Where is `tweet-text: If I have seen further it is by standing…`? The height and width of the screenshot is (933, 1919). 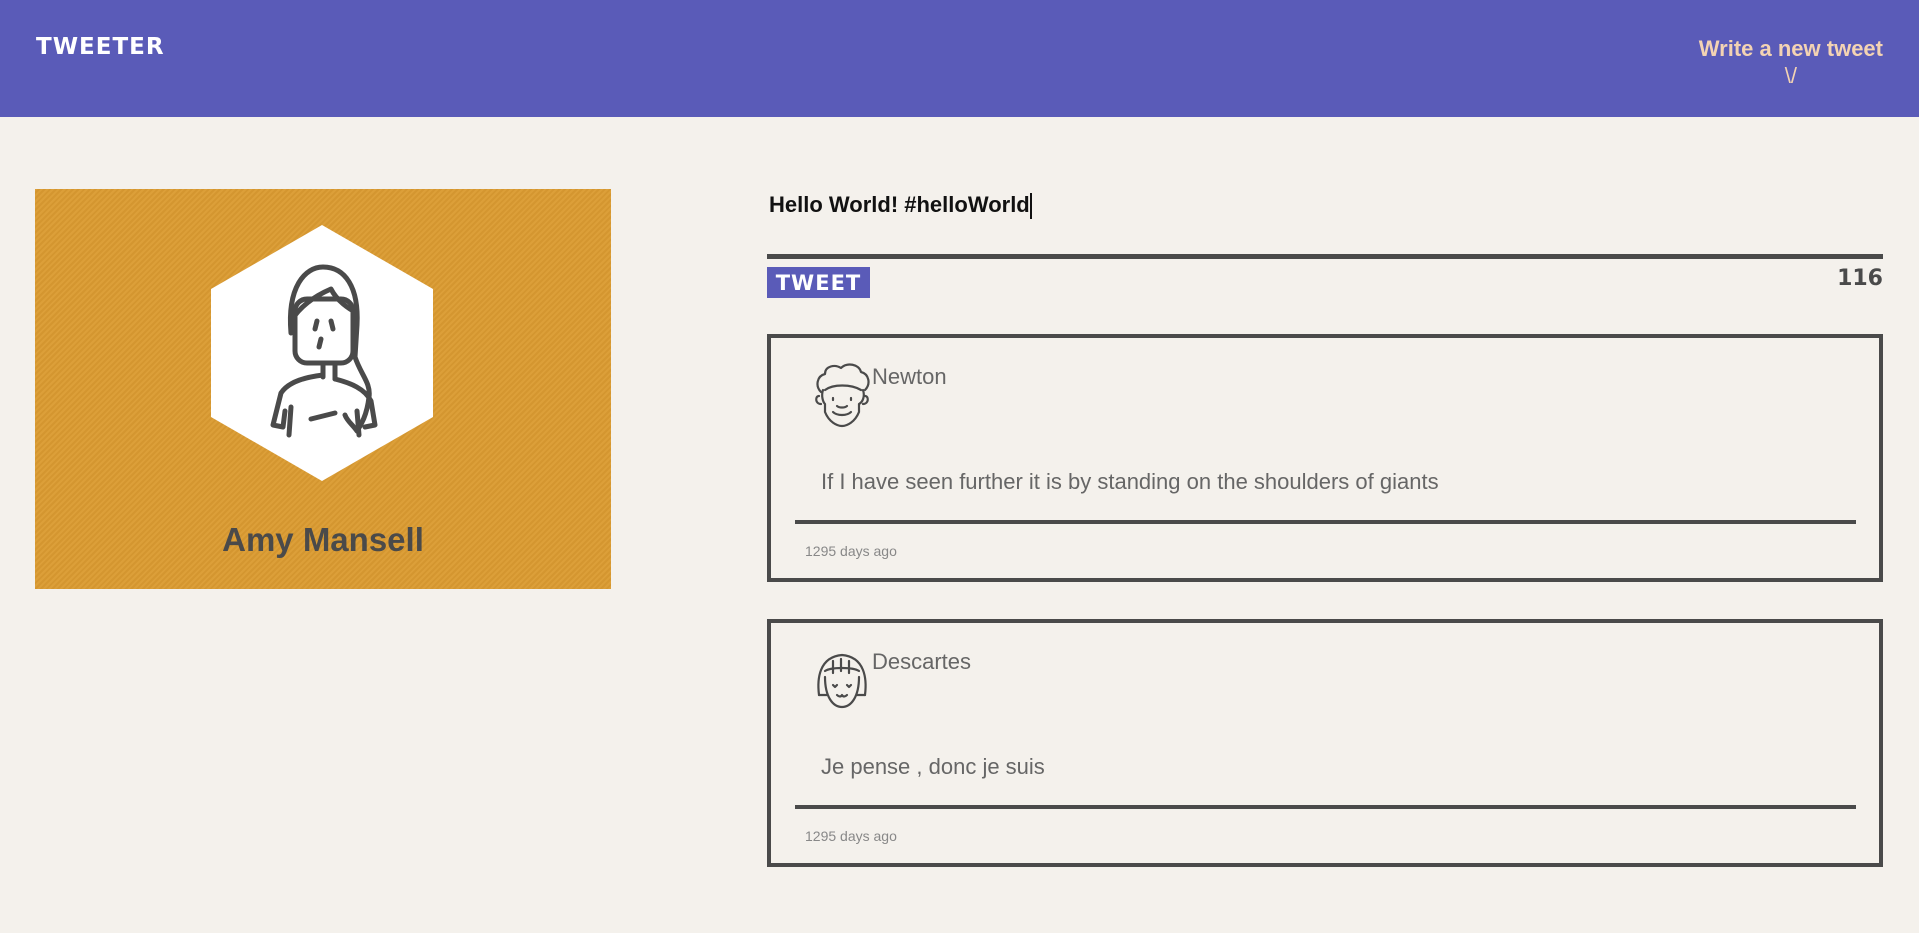 tweet-text: If I have seen further it is by standing… is located at coordinates (1130, 481).